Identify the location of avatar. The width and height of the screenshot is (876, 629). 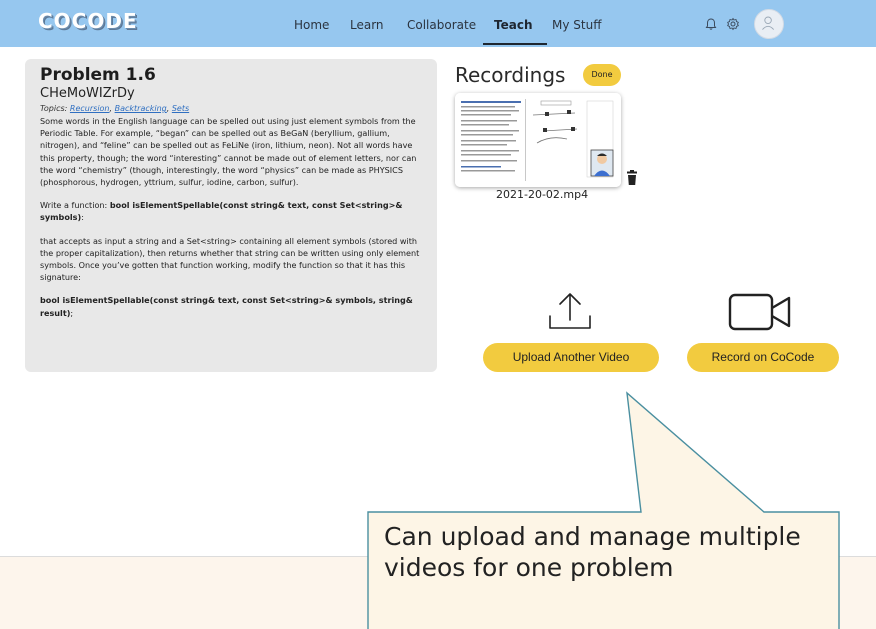
(769, 24).